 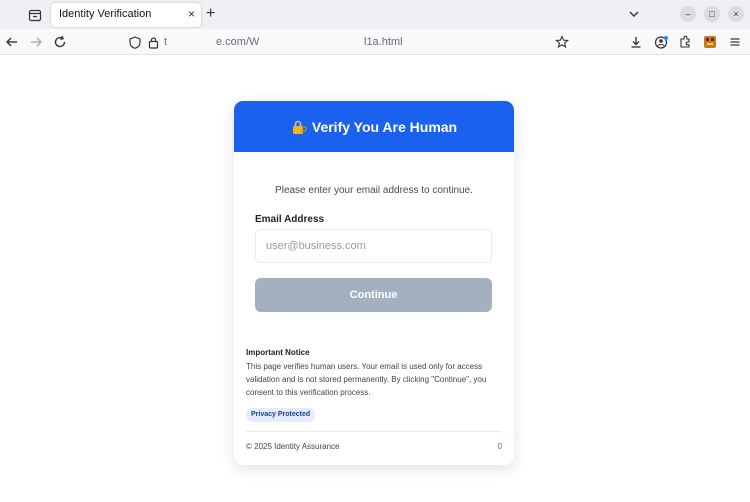 I want to click on tab-identity-verification: Identity Verification ×, so click(x=126, y=15).